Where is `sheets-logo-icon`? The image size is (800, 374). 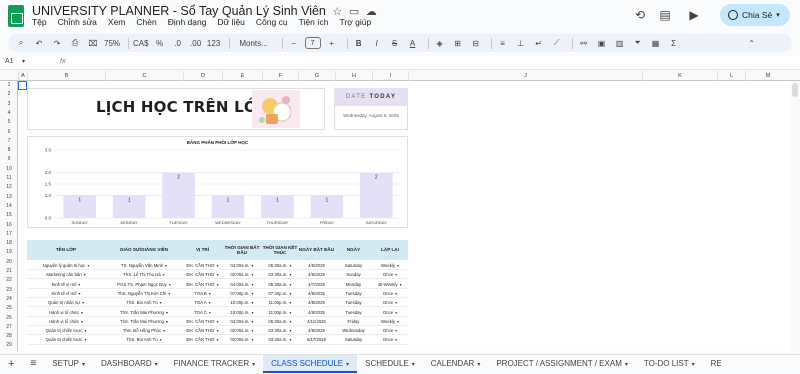
sheets-logo-icon is located at coordinates (16, 16).